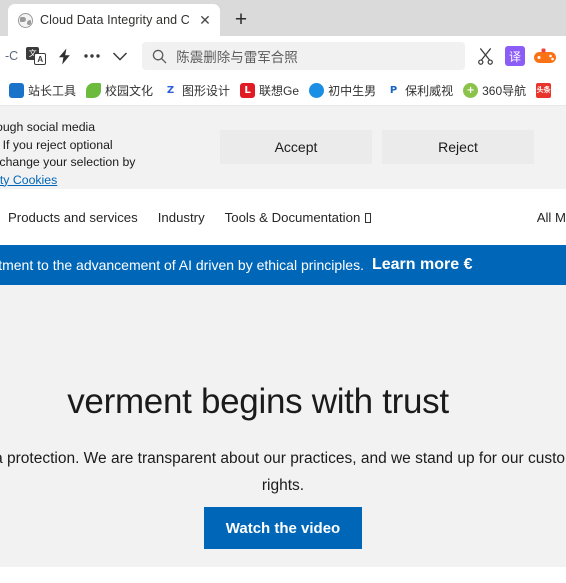 The width and height of the screenshot is (566, 583). I want to click on hero-cta-wrapper: Watch the video, so click(283, 528).